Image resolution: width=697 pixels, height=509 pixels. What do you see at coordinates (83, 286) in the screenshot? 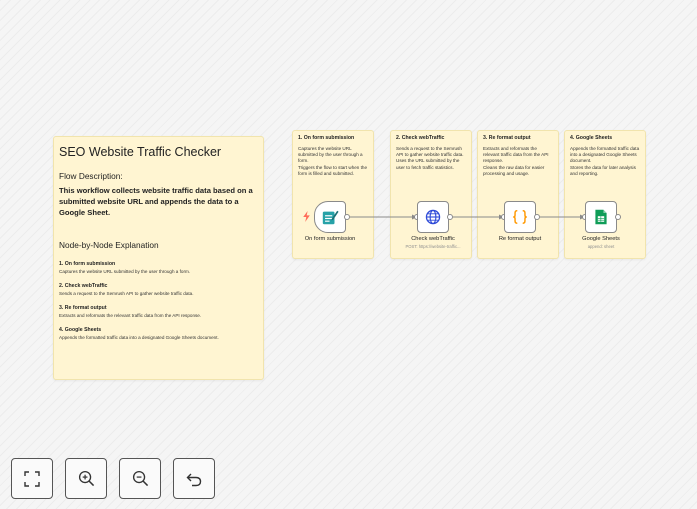
I see `list-item-title: 2. Check webTraffic` at bounding box center [83, 286].